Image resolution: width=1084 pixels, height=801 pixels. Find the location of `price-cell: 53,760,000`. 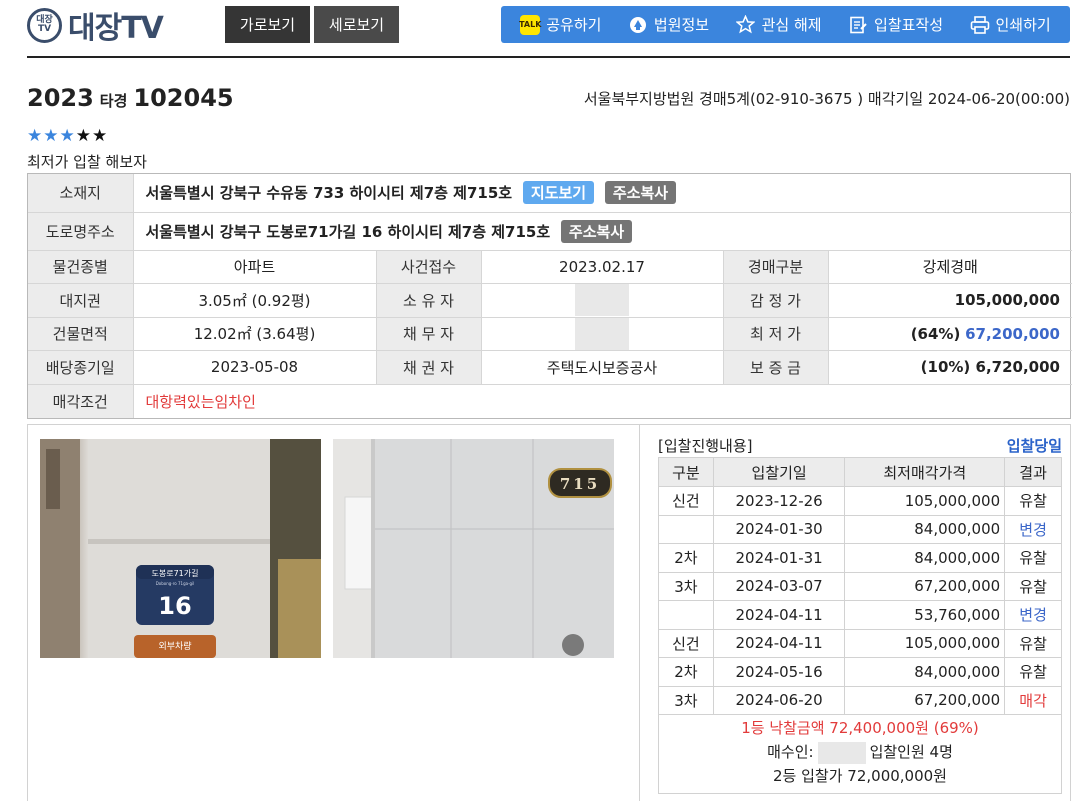

price-cell: 53,760,000 is located at coordinates (925, 615).